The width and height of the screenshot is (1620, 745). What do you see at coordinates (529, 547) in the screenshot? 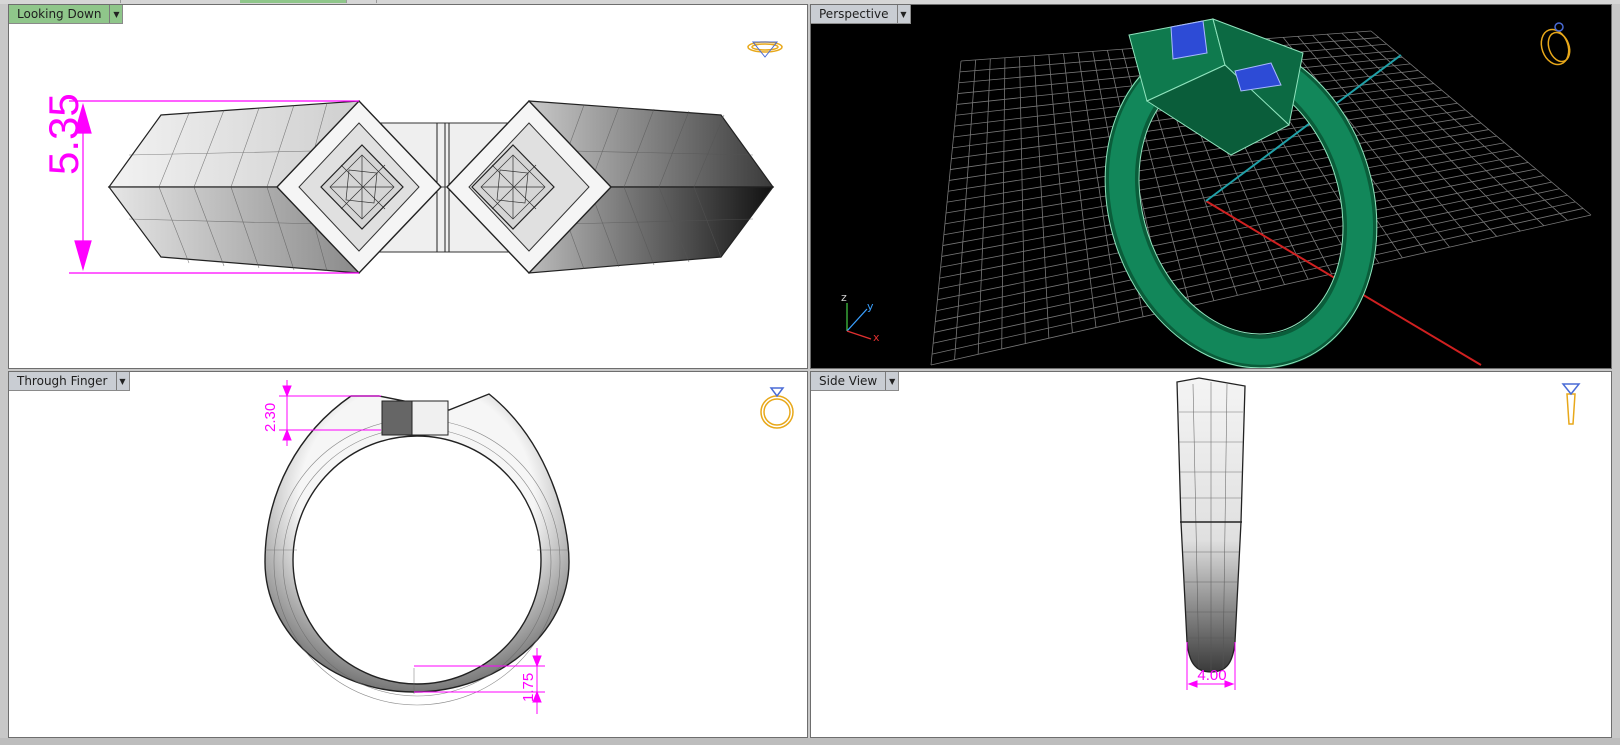
I see `ring-front-view-drawing` at bounding box center [529, 547].